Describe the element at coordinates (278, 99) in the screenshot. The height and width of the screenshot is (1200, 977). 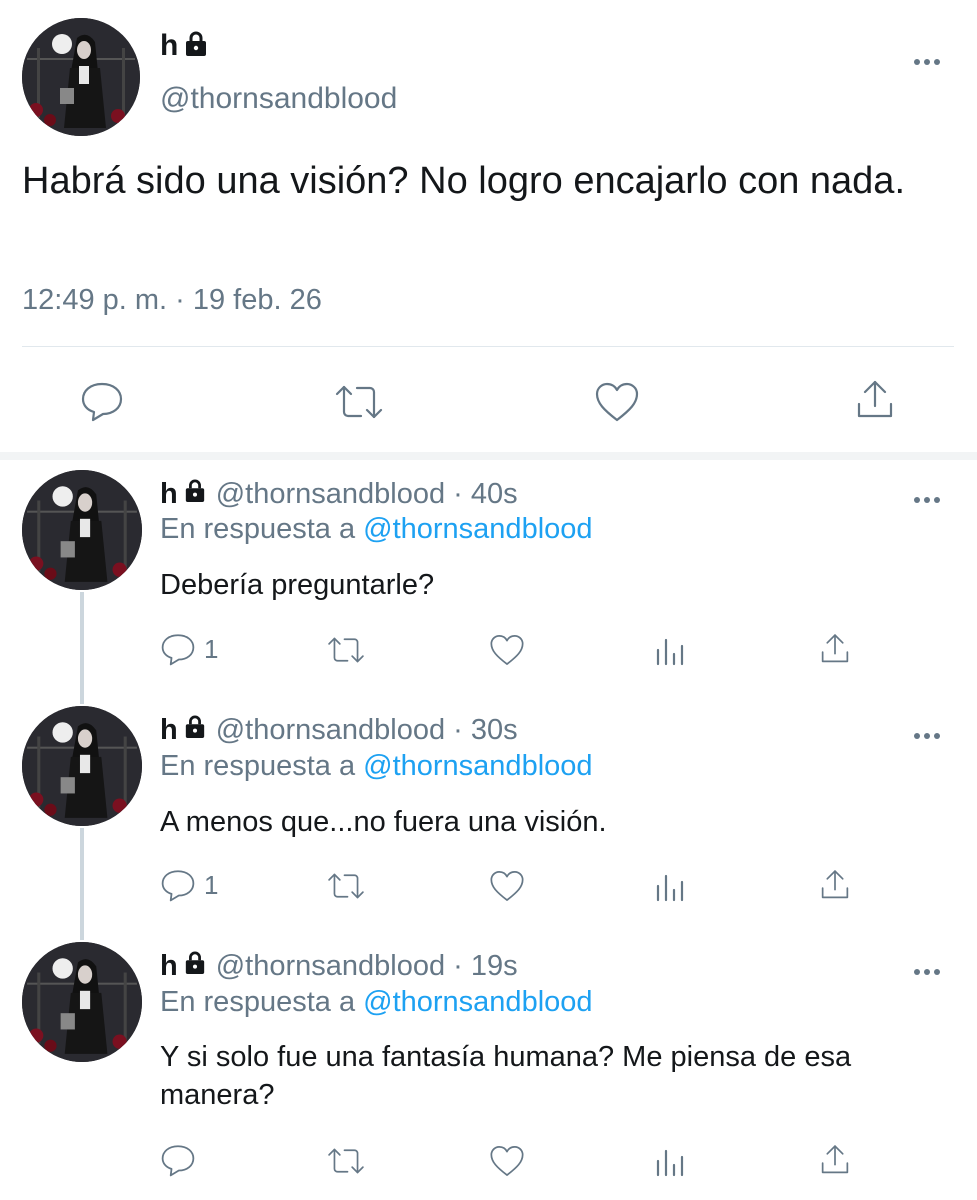
I see `handle: @thornsandblood` at that location.